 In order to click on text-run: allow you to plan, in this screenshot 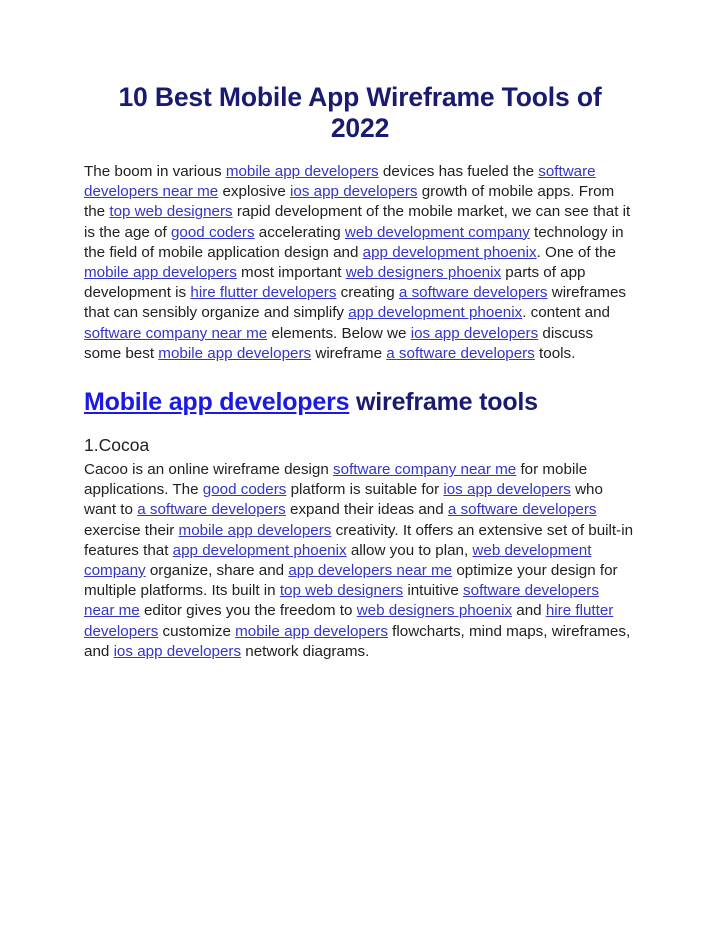, I will do `click(409, 550)`.